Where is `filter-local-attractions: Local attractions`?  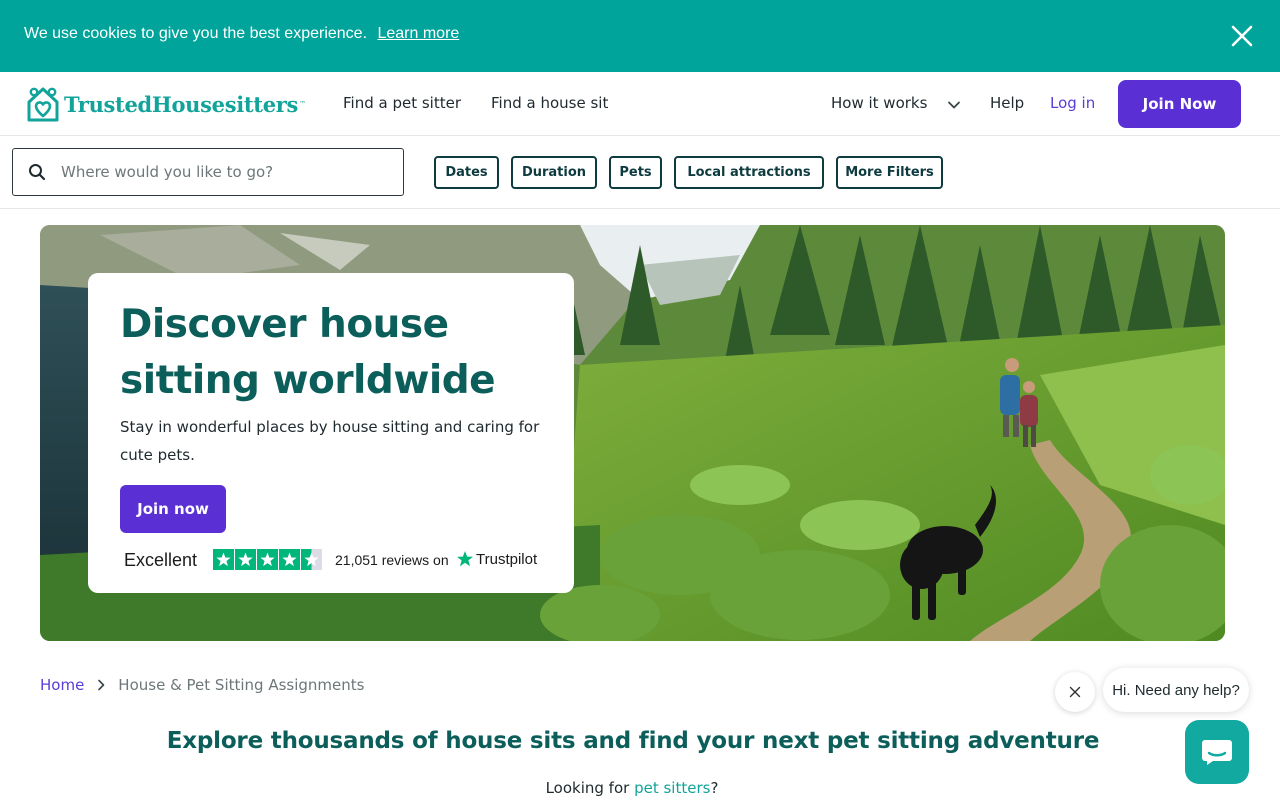 filter-local-attractions: Local attractions is located at coordinates (749, 172).